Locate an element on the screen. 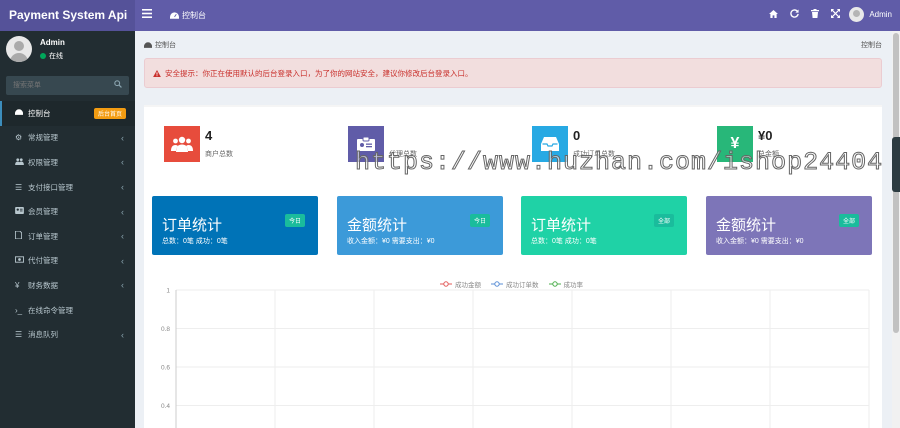 This screenshot has height=428, width=900. sidebar-item-orders: 订单管理 ‹ is located at coordinates (67, 236).